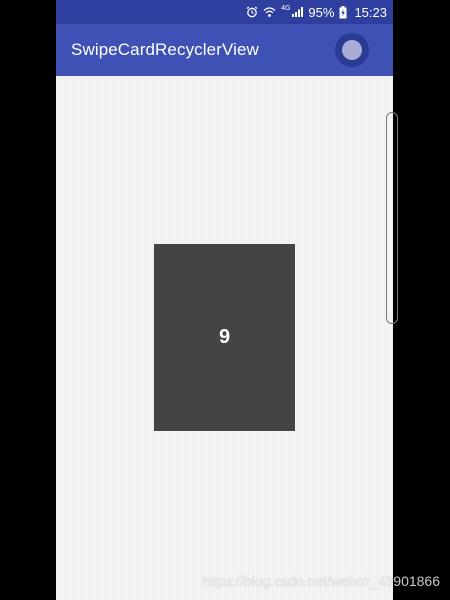 The width and height of the screenshot is (450, 600). I want to click on toggle-circle-button, so click(352, 50).